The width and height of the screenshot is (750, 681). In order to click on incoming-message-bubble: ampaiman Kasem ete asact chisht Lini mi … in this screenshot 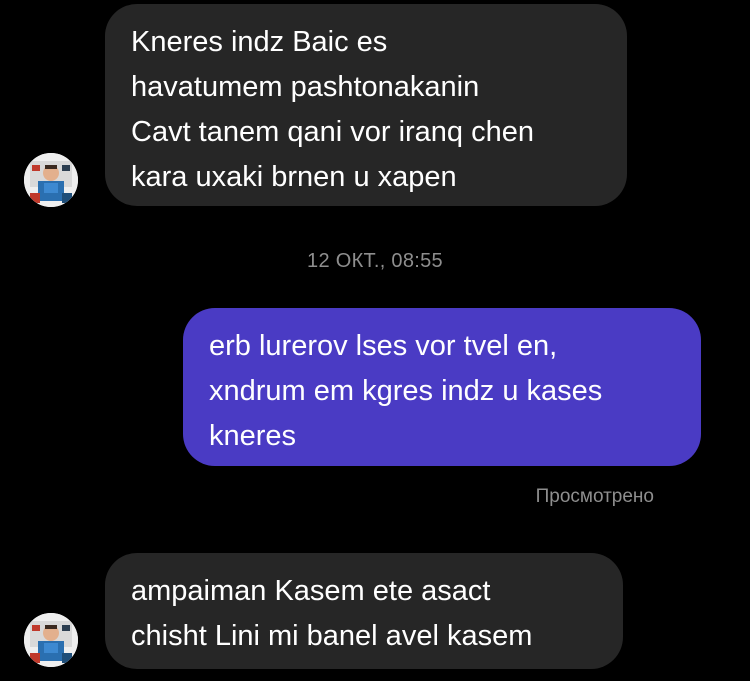, I will do `click(364, 611)`.